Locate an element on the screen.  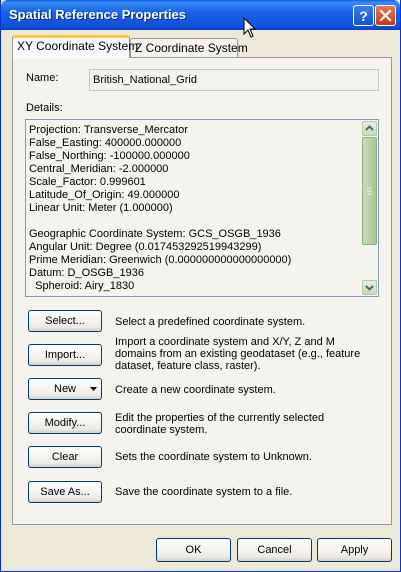
chevron-up-icon is located at coordinates (369, 128).